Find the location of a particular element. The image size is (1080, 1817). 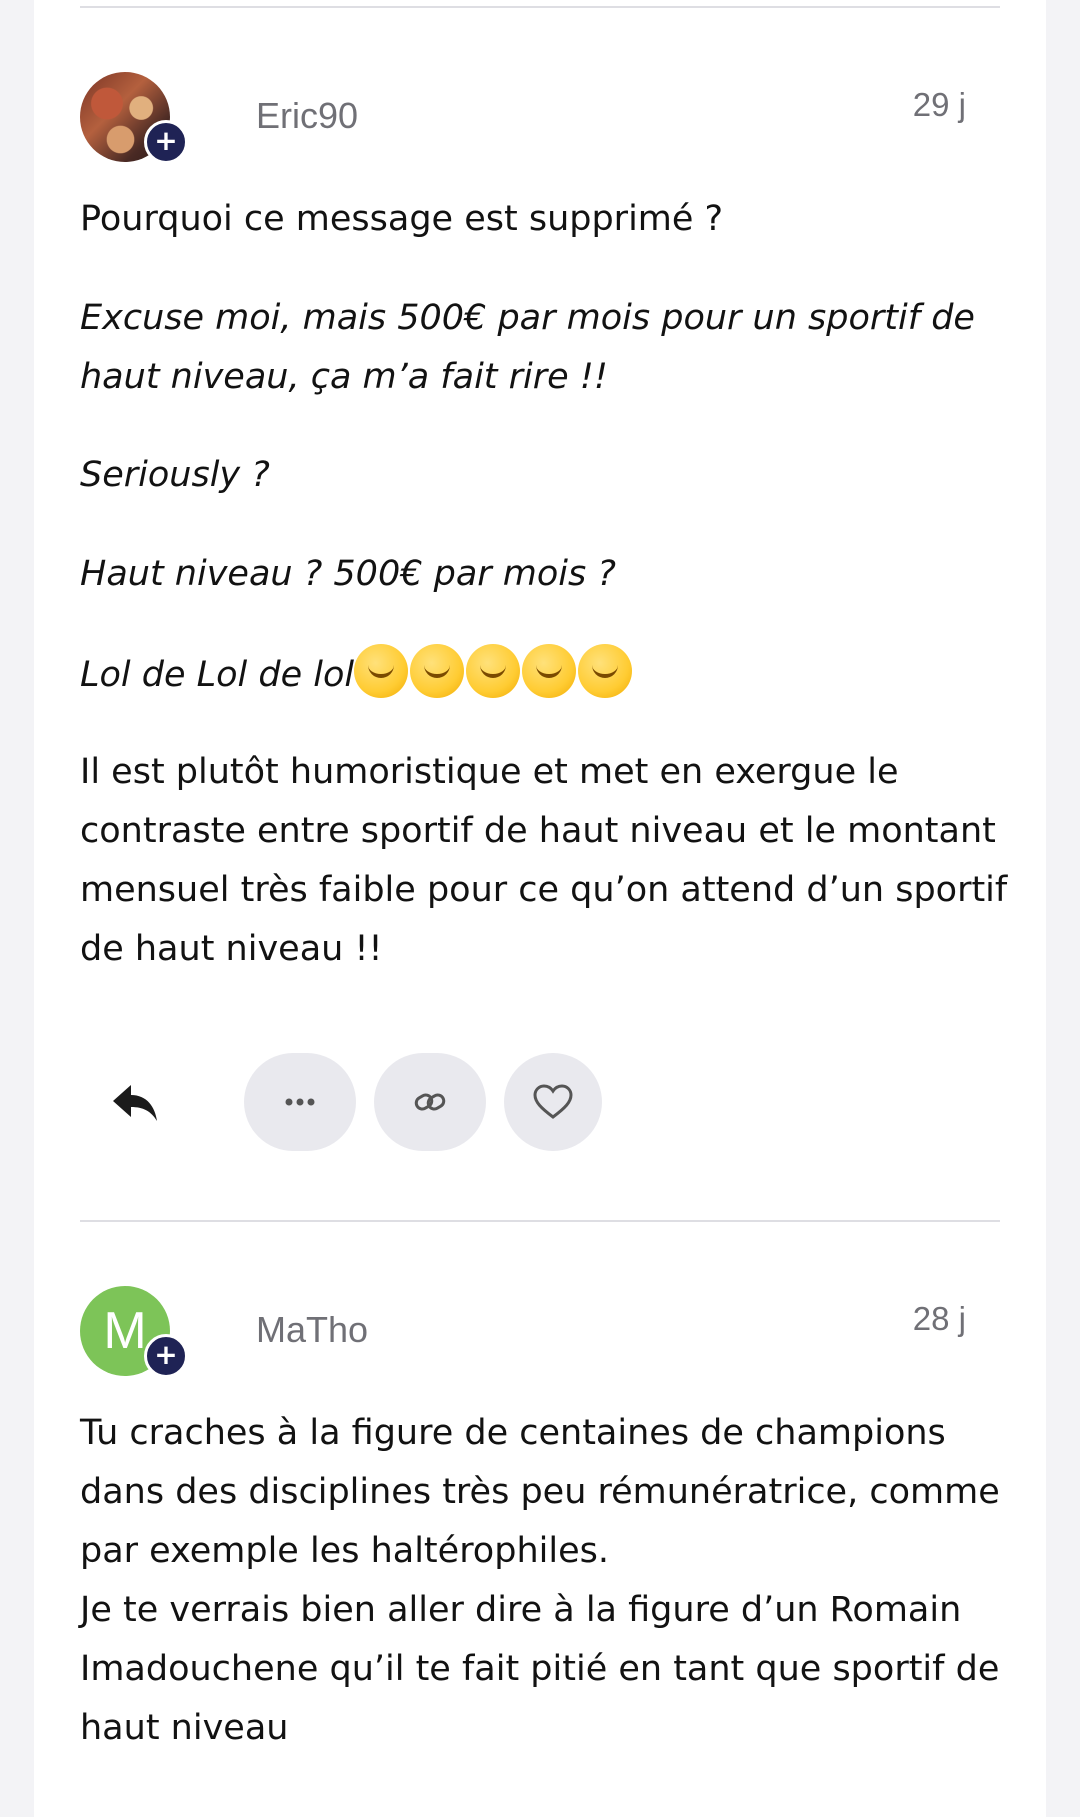

face-with-hand-over-mouth-icon is located at coordinates (493, 671).